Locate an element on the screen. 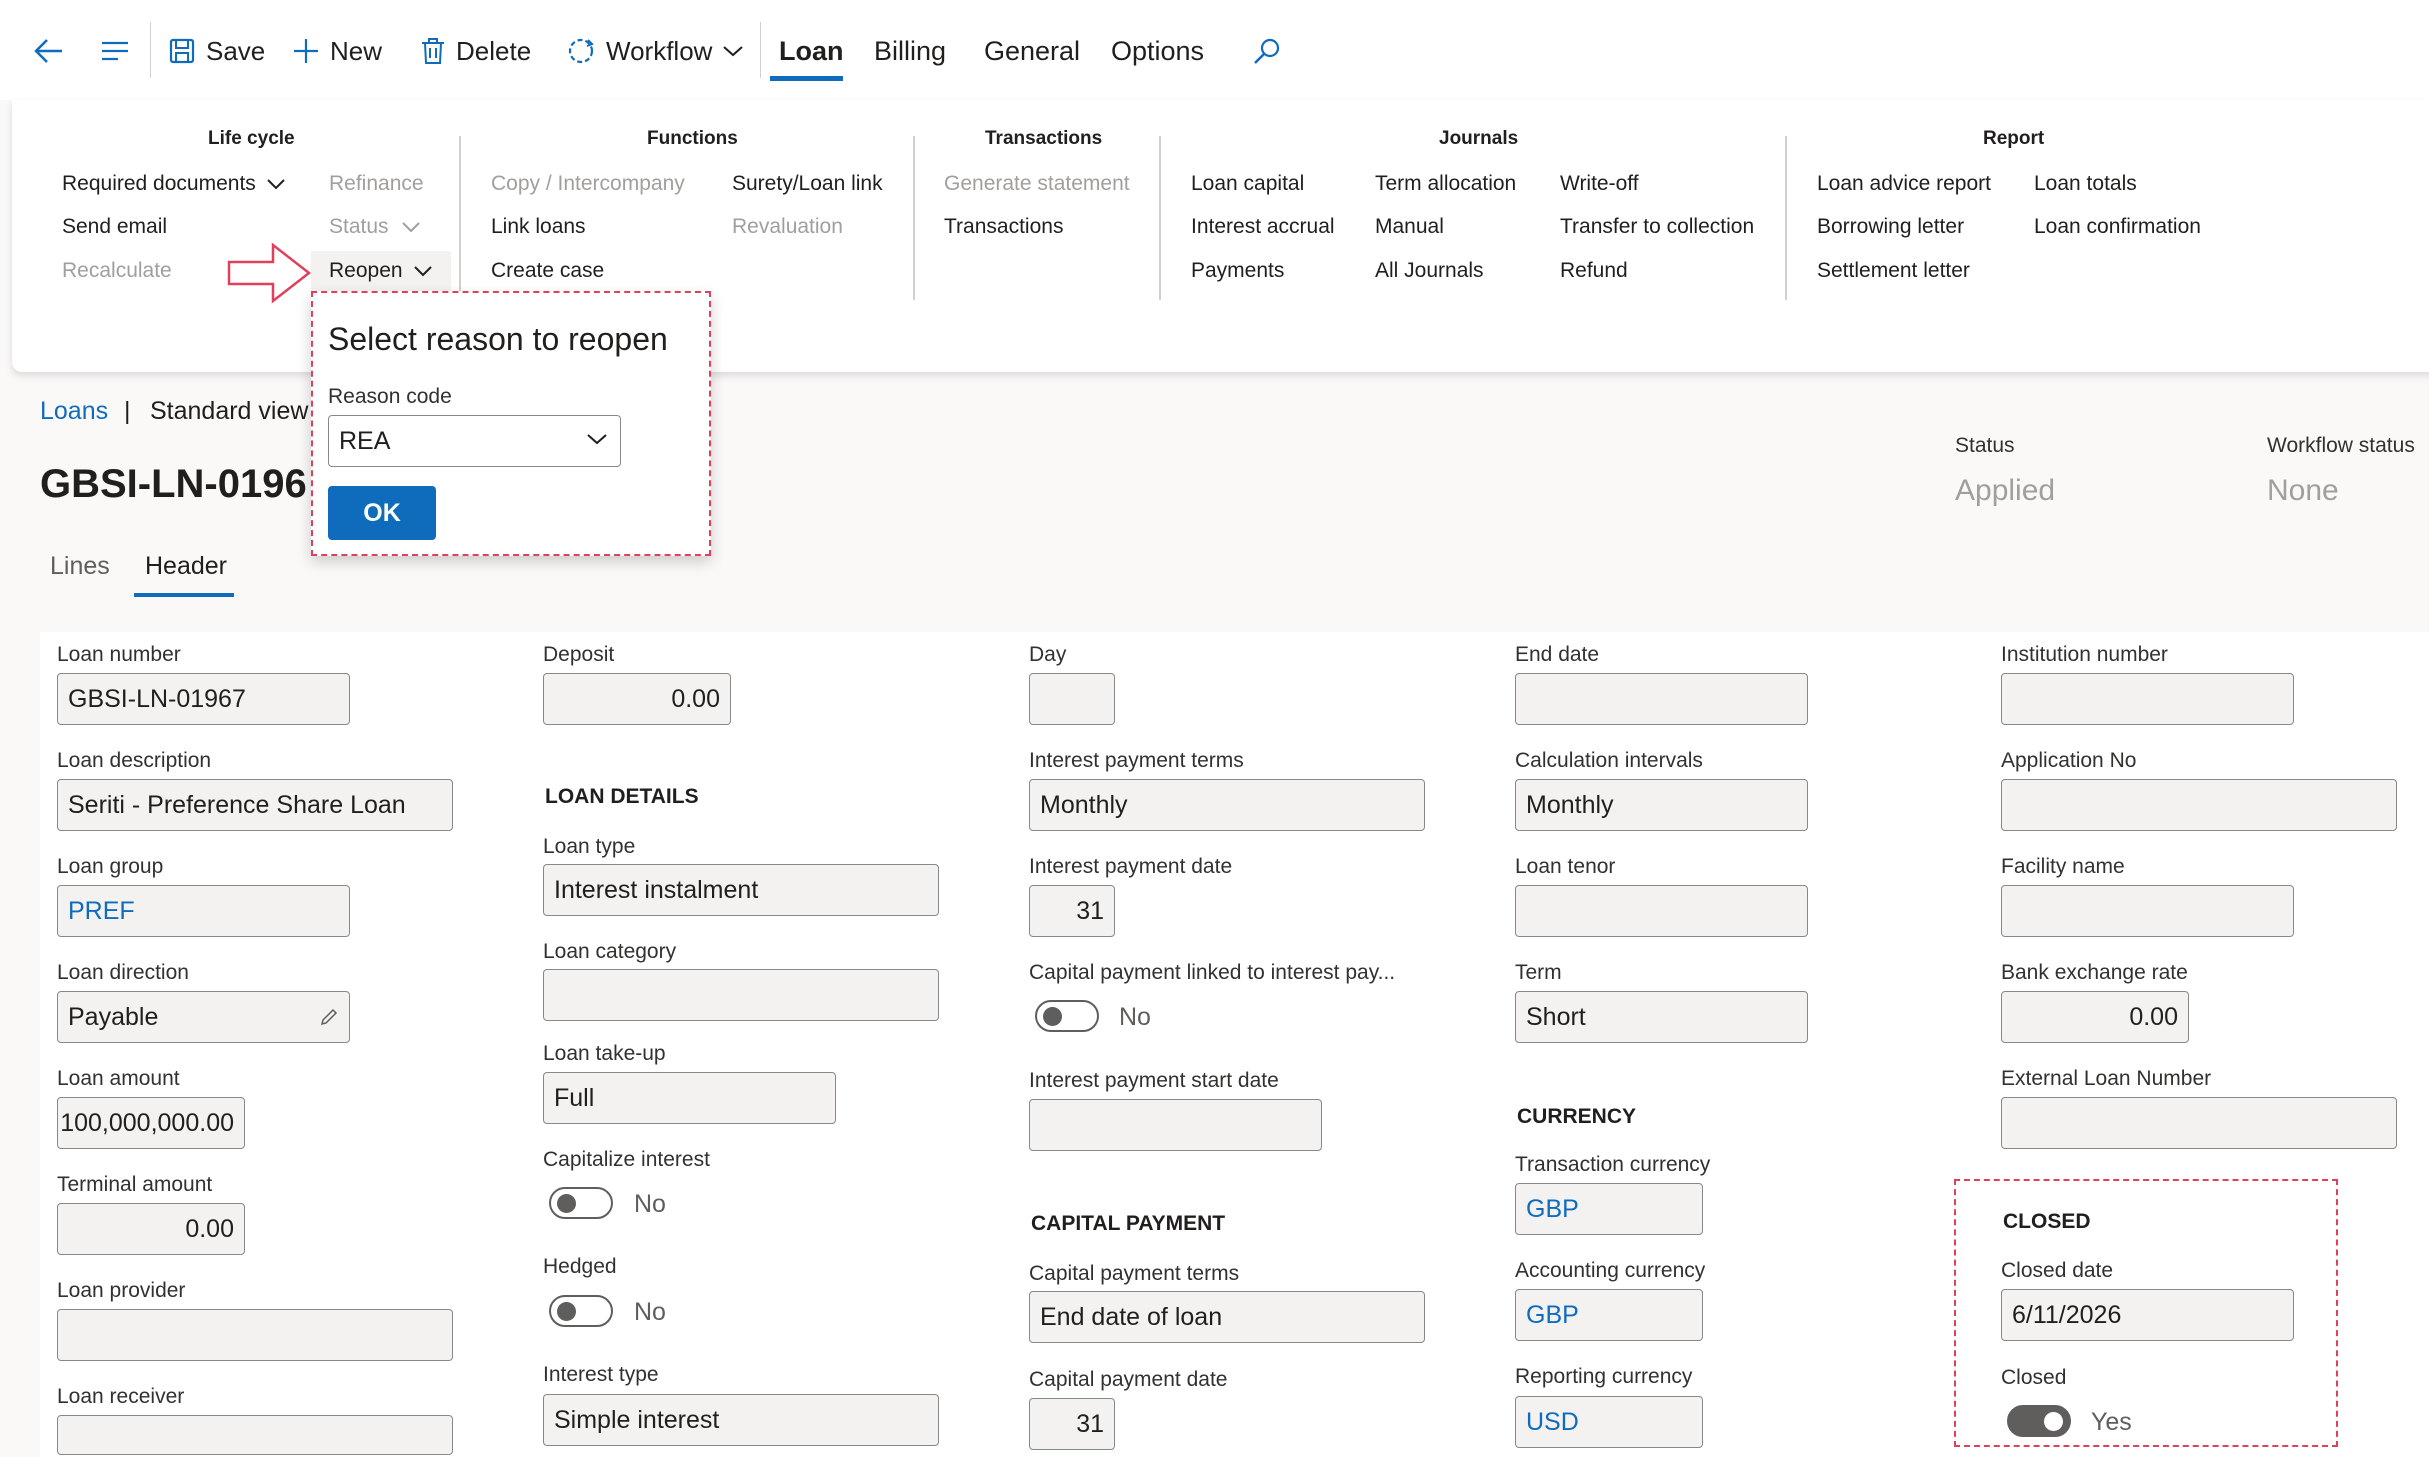 This screenshot has height=1457, width=2429. link-loans-button: Link loans is located at coordinates (538, 227).